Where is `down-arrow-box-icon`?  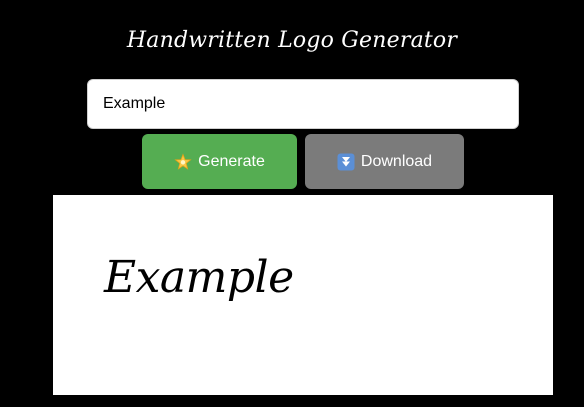 down-arrow-box-icon is located at coordinates (346, 162).